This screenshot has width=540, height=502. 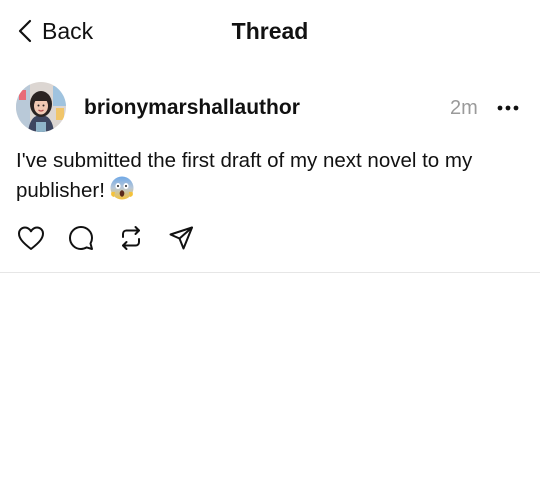 I want to click on top-navigation-bar: Back Thread, so click(x=270, y=31).